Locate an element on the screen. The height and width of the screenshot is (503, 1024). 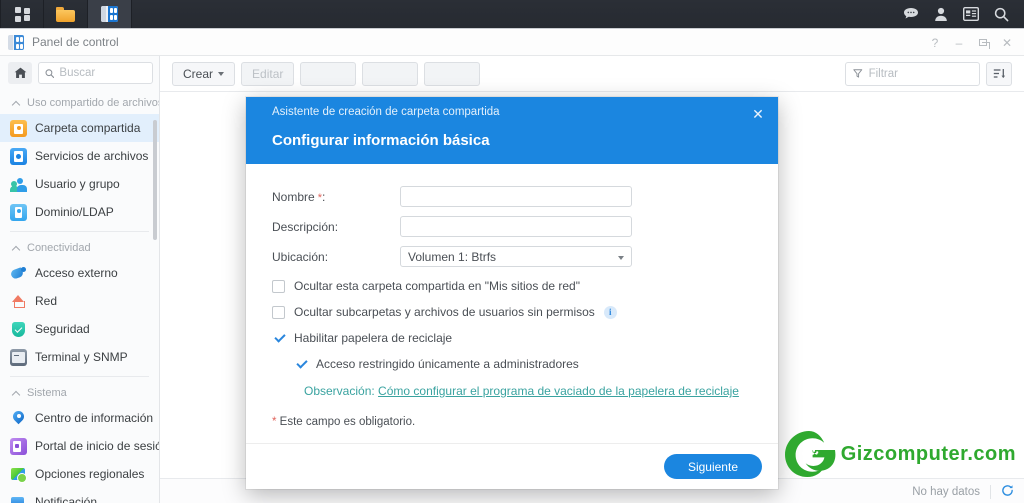
sidebar-item-carpeta-compartida: Carpeta compartida is located at coordinates (79, 128).